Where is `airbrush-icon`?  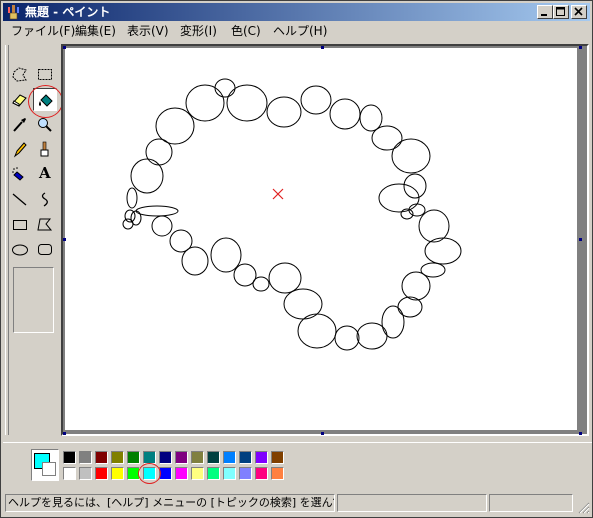 airbrush-icon is located at coordinates (18, 174).